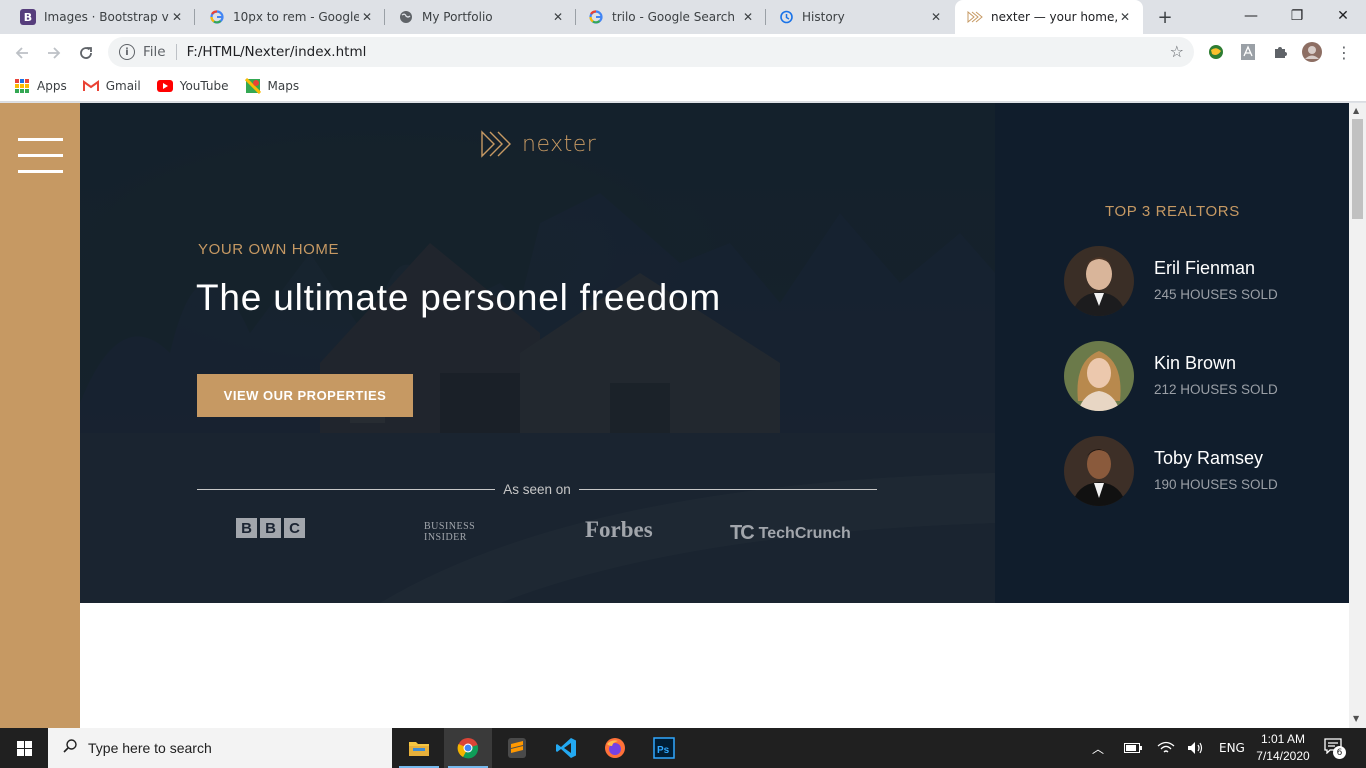 The width and height of the screenshot is (1366, 768). Describe the element at coordinates (1357, 169) in the screenshot. I see `scrollbar-thumb` at that location.